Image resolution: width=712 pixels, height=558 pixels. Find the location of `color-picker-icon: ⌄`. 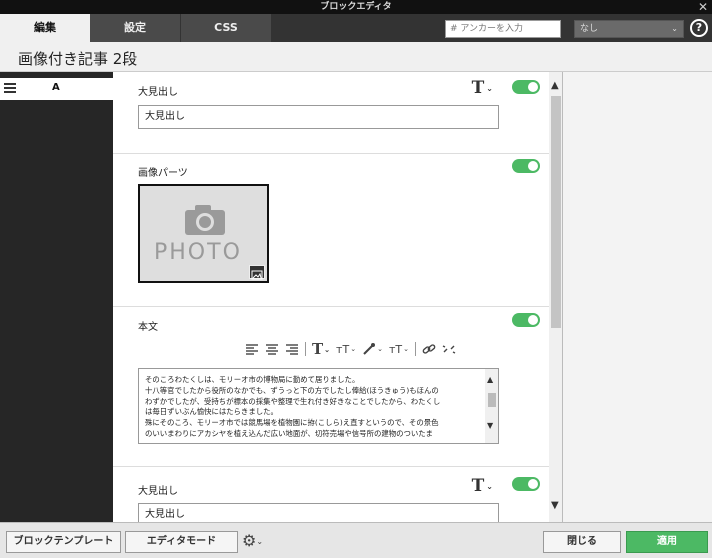

color-picker-icon: ⌄ is located at coordinates (372, 349).